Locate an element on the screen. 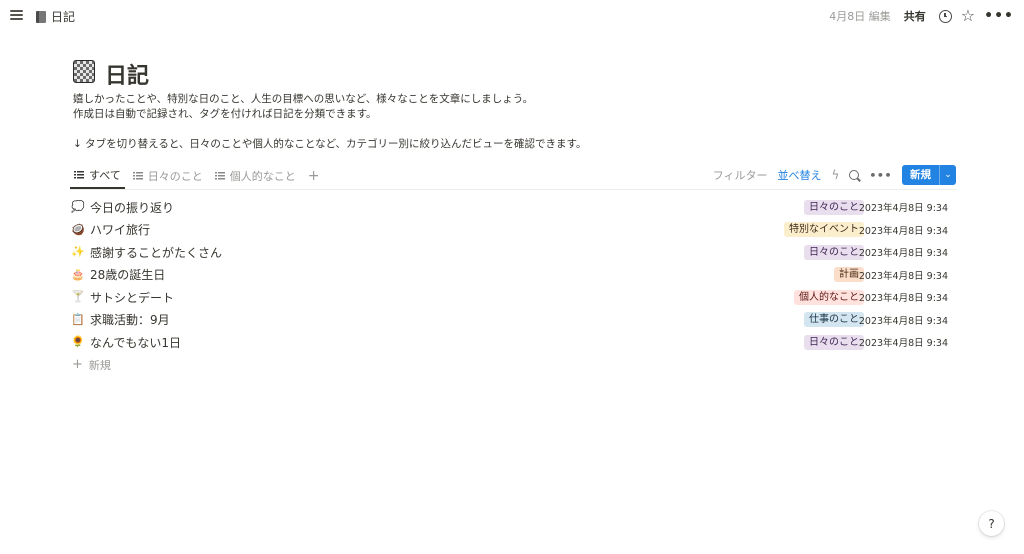 The image size is (1024, 554). list-item: 📋 求職活動：9月 仕事のこと 2023年4月8日 9:34 is located at coordinates (513, 320).